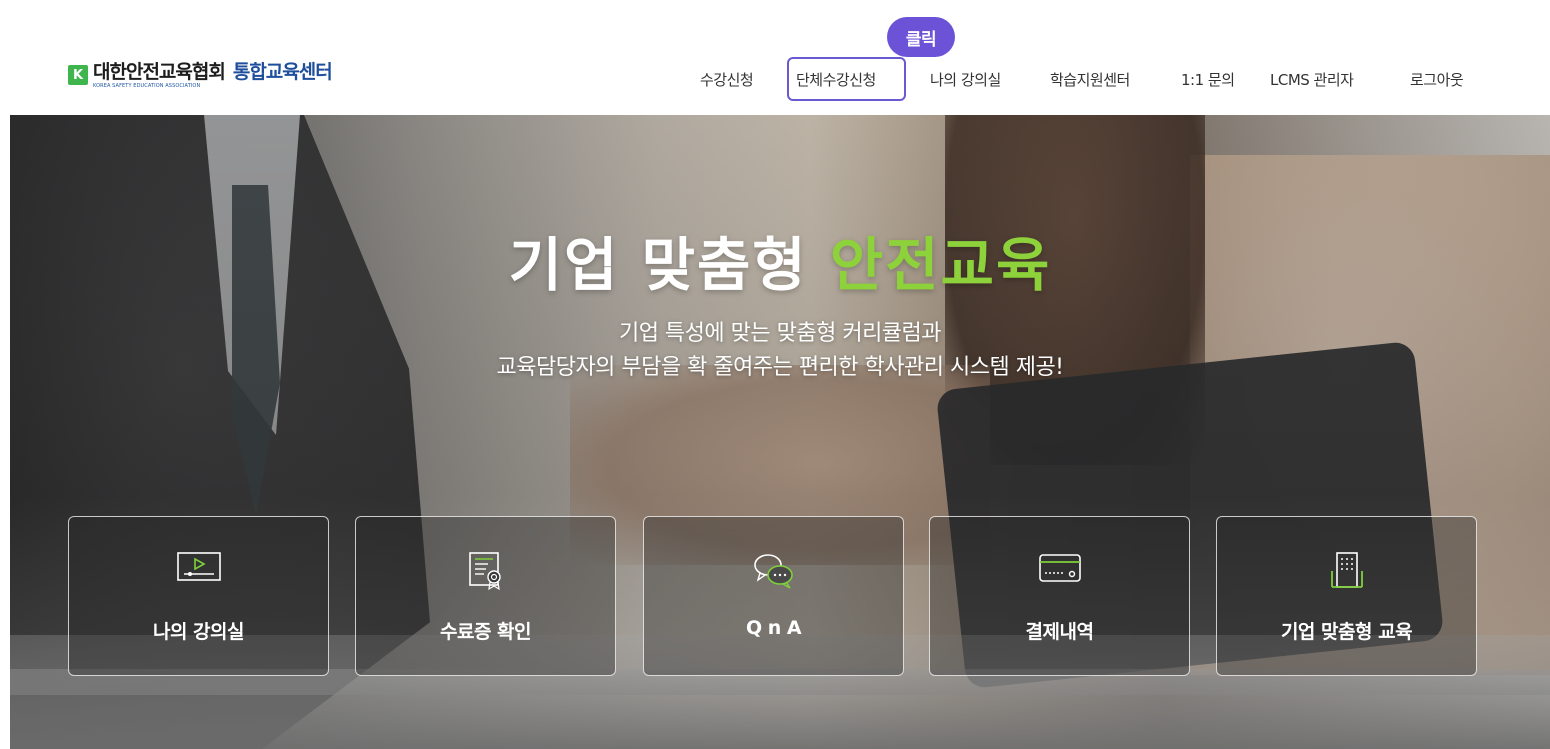 The height and width of the screenshot is (749, 1550). Describe the element at coordinates (846, 79) in the screenshot. I see `nav-highlight-box` at that location.